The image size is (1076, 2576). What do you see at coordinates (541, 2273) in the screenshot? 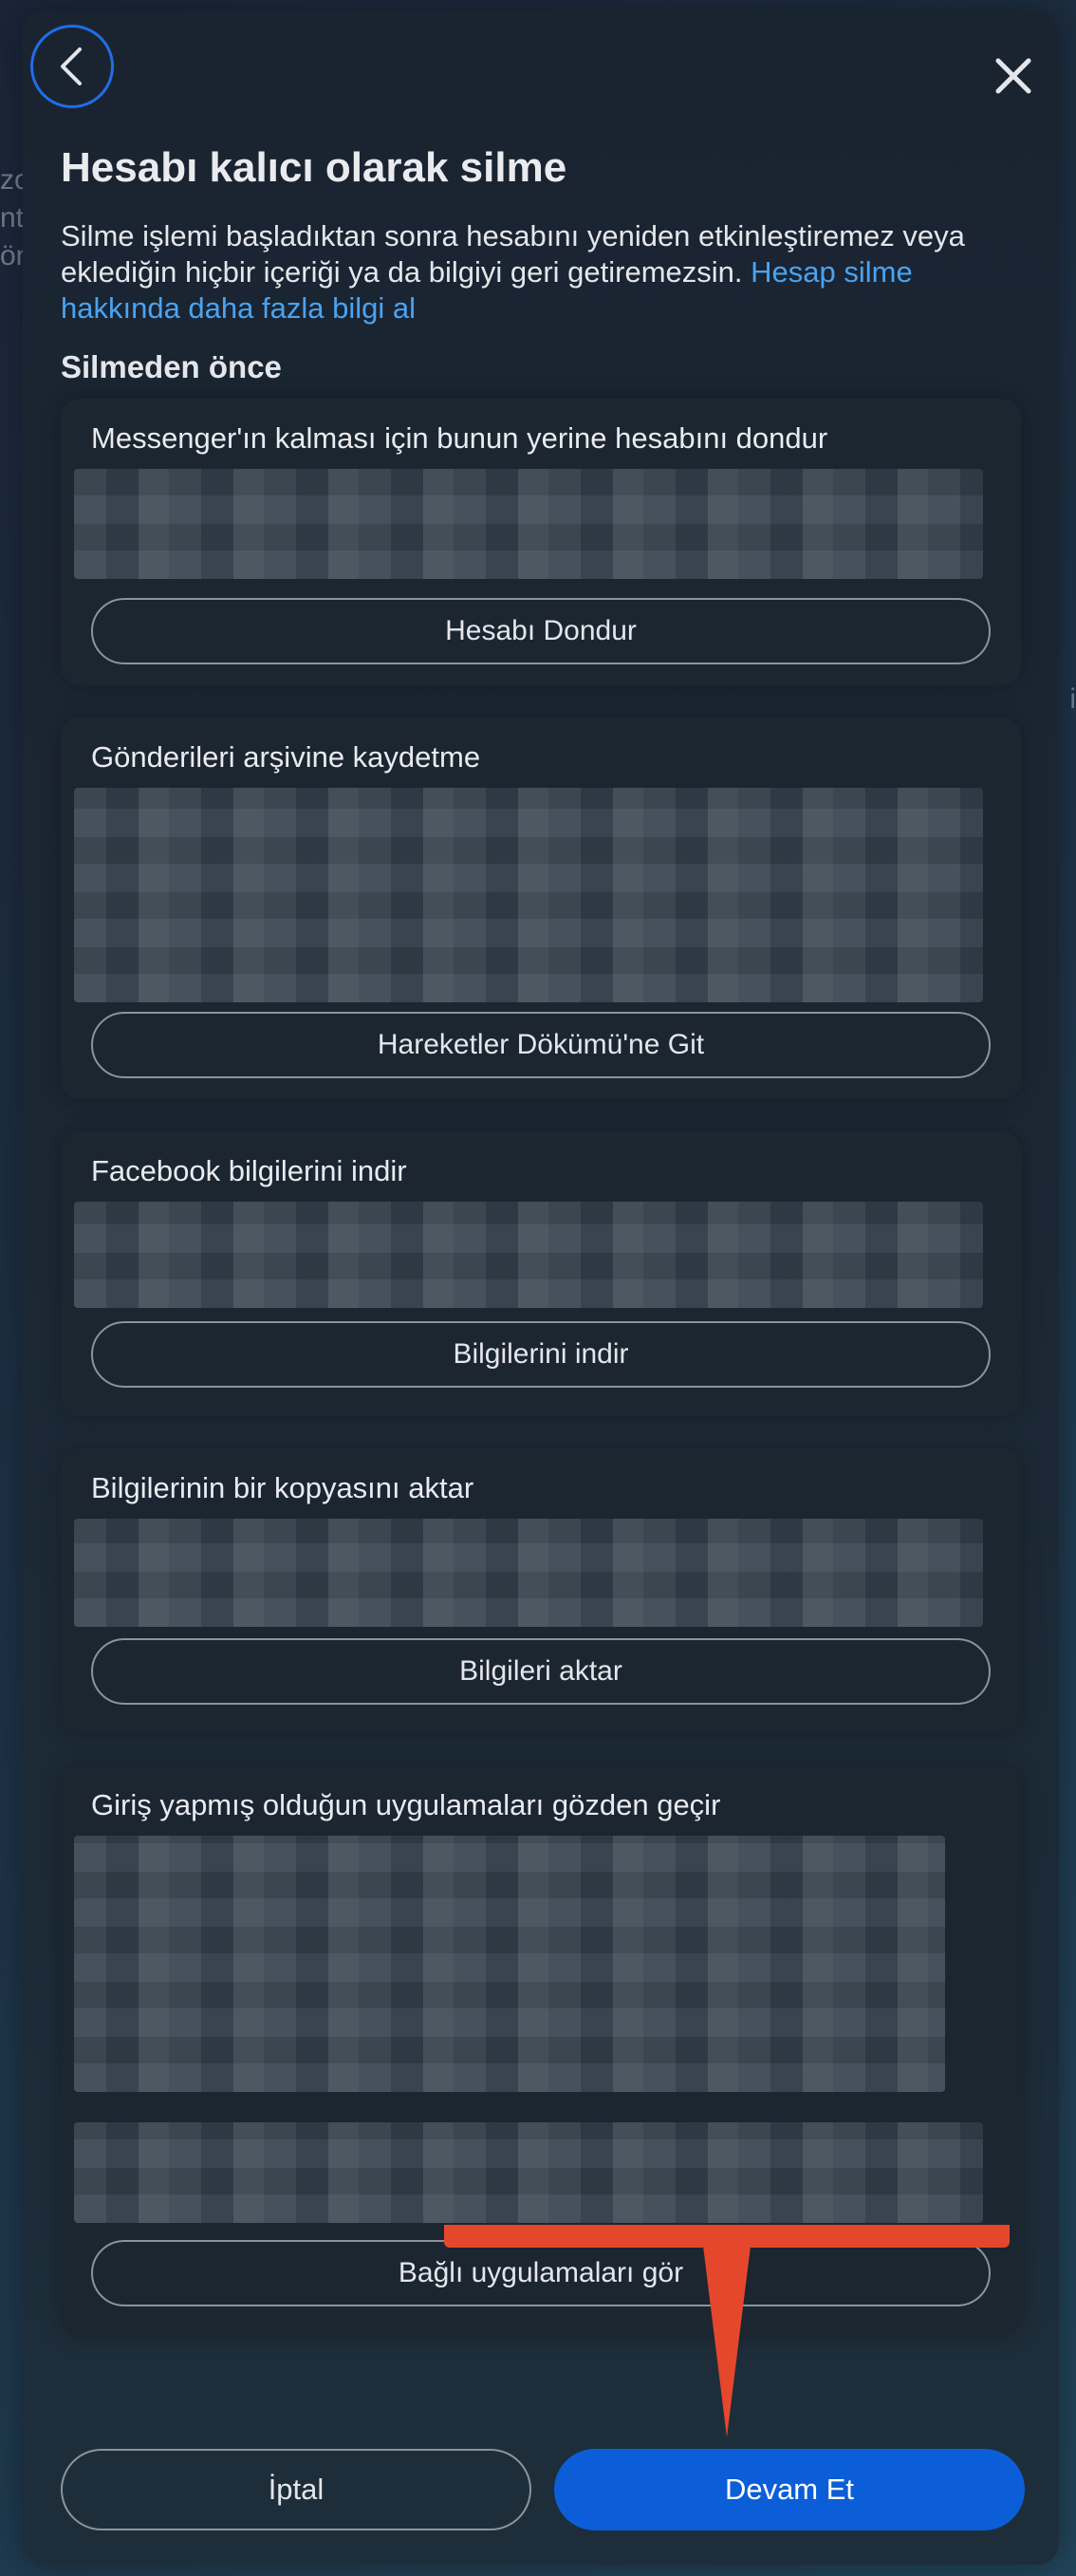
I see `connected-apps-button: Bağlı uygulamaları gör` at bounding box center [541, 2273].